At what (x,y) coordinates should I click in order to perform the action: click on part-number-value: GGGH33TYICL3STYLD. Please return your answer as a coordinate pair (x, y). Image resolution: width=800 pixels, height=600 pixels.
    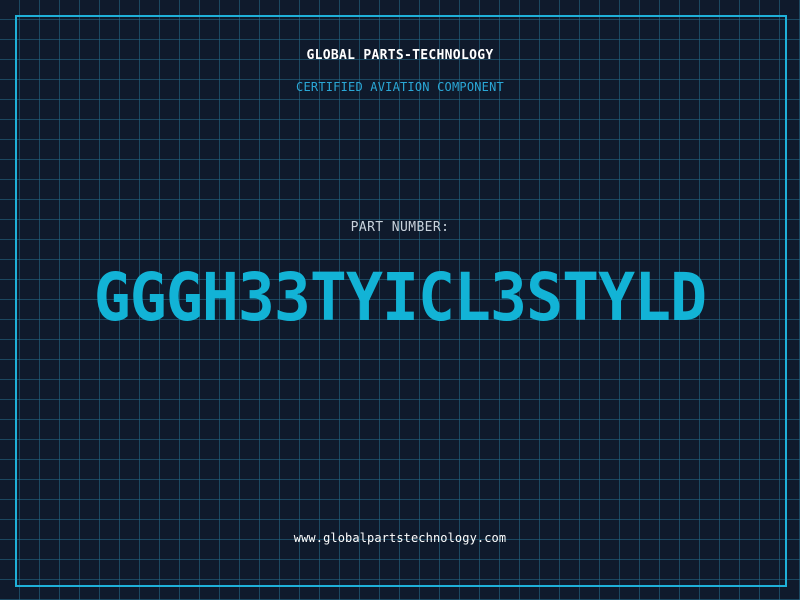
    Looking at the image, I should click on (400, 297).